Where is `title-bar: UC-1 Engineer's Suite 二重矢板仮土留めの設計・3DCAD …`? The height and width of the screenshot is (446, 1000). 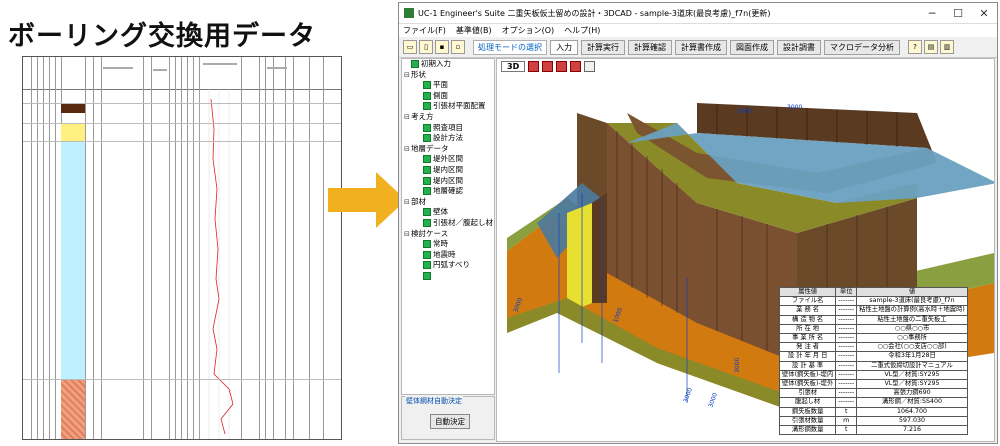 title-bar: UC-1 Engineer's Suite 二重矢板仮土留めの設計・3DCAD … is located at coordinates (698, 13).